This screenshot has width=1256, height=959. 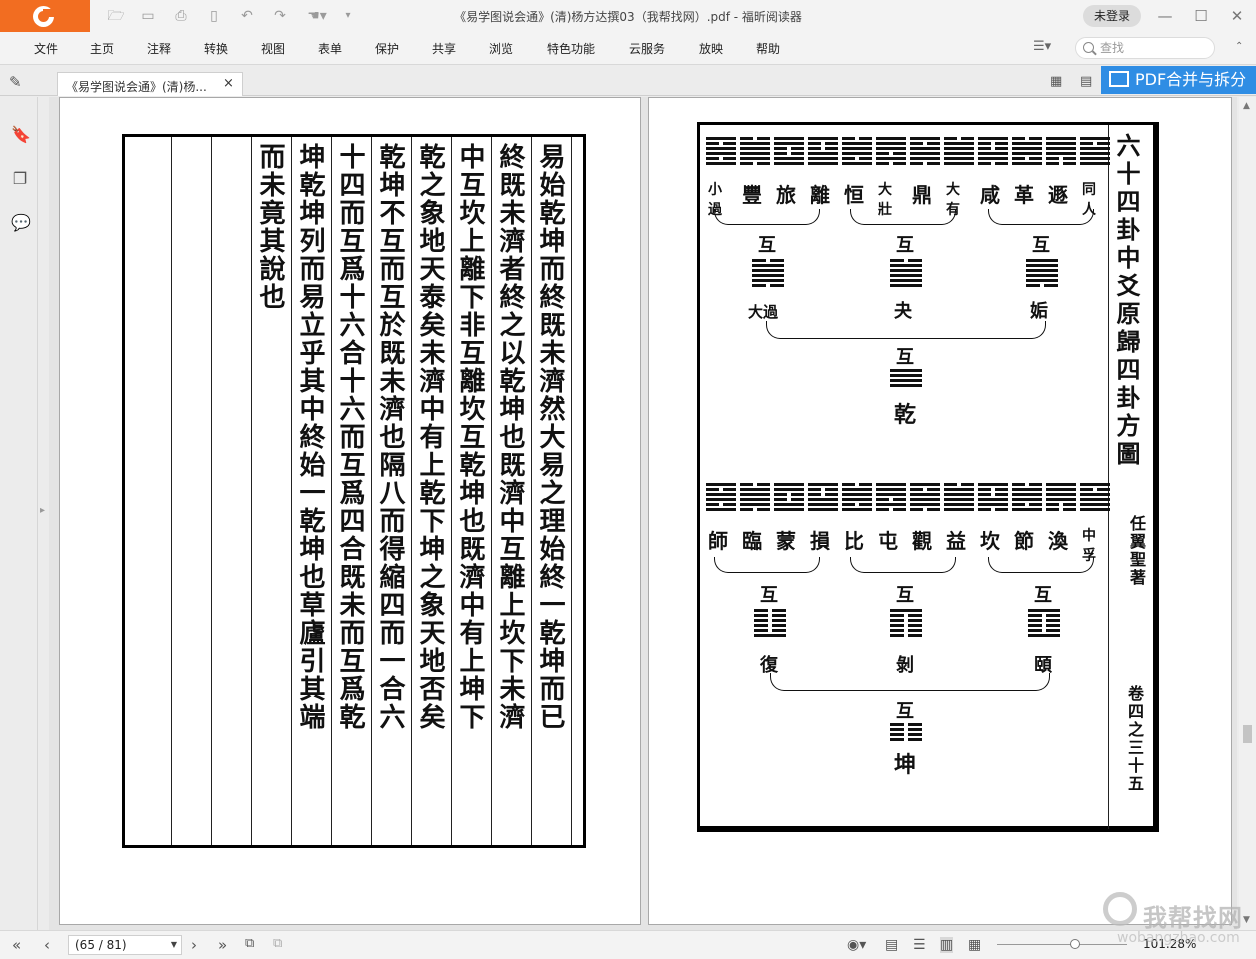 What do you see at coordinates (1058, 195) in the screenshot?
I see `hexagram-name: 遯` at bounding box center [1058, 195].